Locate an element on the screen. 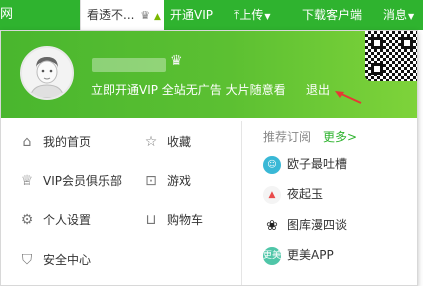  caret-up-icon: ▲ is located at coordinates (157, 17).